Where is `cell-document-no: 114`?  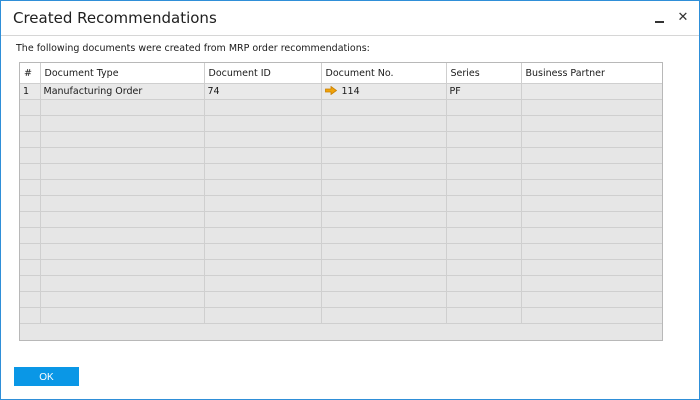 cell-document-no: 114 is located at coordinates (384, 91).